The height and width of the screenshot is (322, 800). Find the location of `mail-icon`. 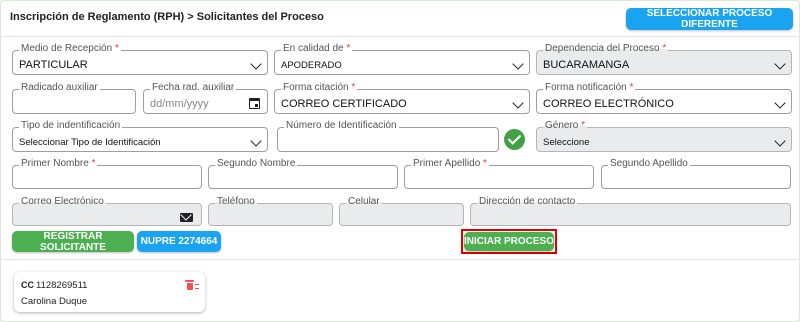

mail-icon is located at coordinates (186, 217).